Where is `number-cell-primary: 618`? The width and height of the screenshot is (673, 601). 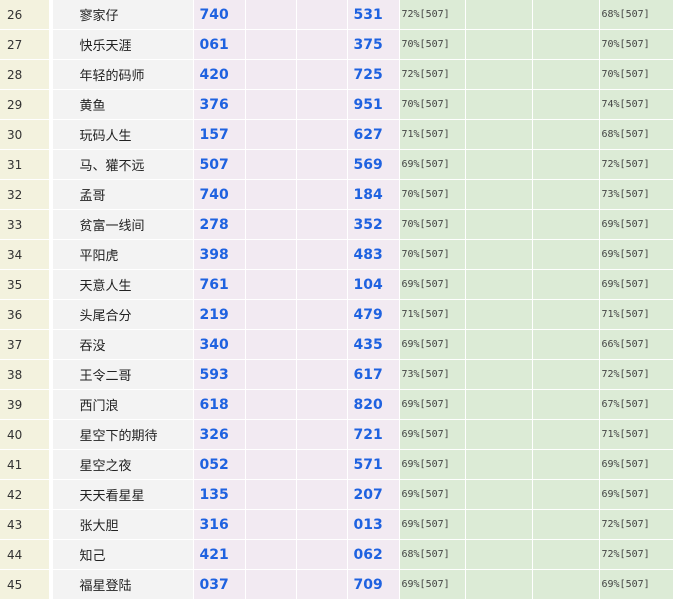
number-cell-primary: 618 is located at coordinates (219, 404).